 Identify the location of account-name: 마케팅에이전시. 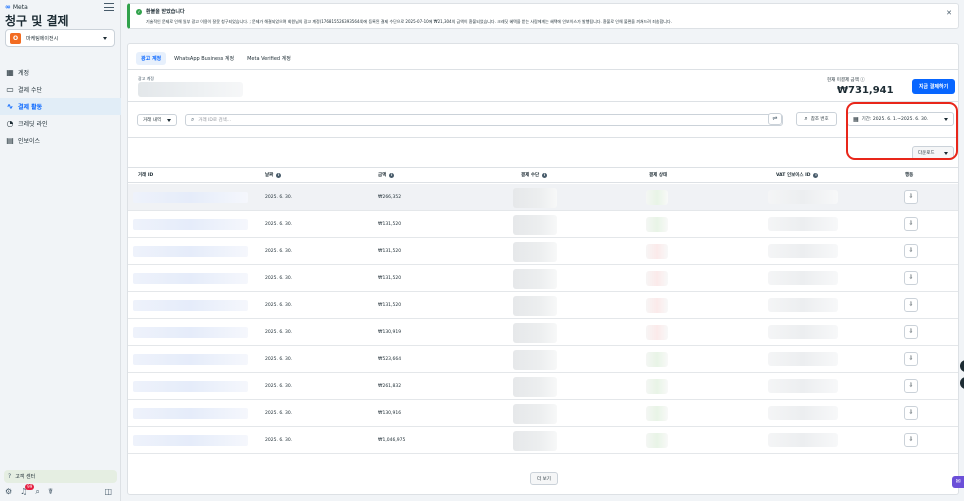
(42, 38).